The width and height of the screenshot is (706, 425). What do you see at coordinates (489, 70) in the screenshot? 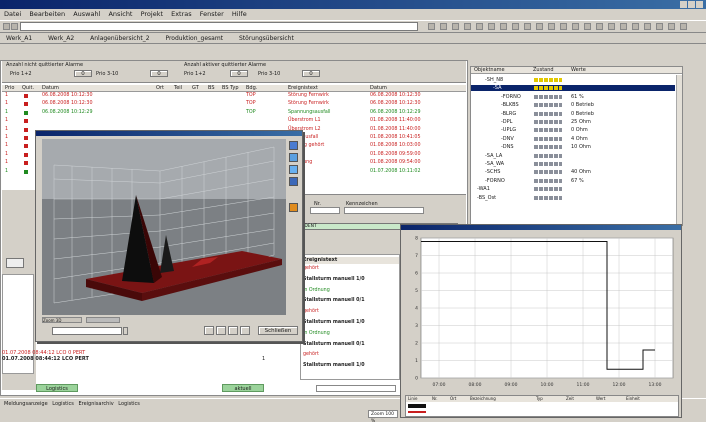
I see `tree-col-name: Objektname` at bounding box center [489, 70].